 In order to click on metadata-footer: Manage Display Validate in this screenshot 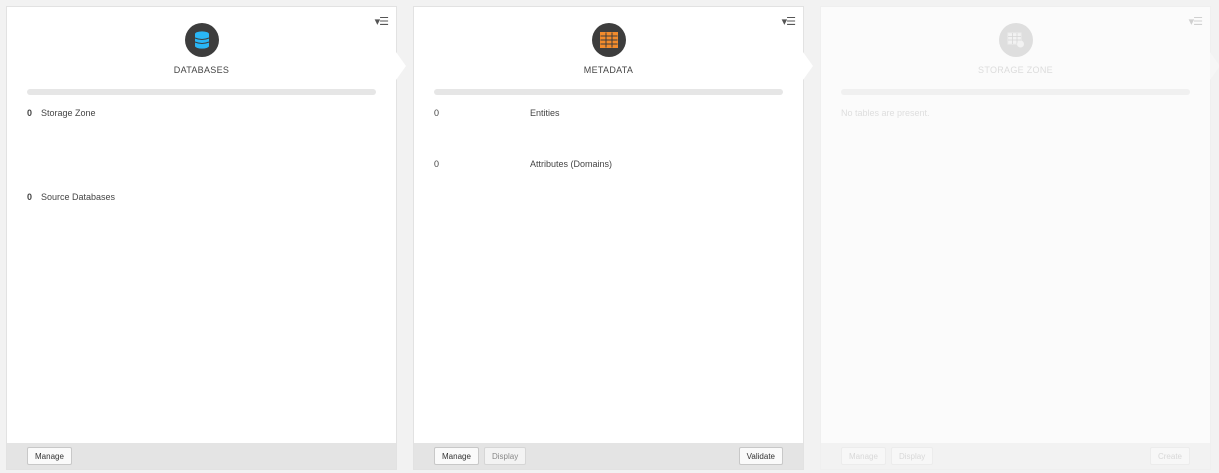, I will do `click(608, 456)`.